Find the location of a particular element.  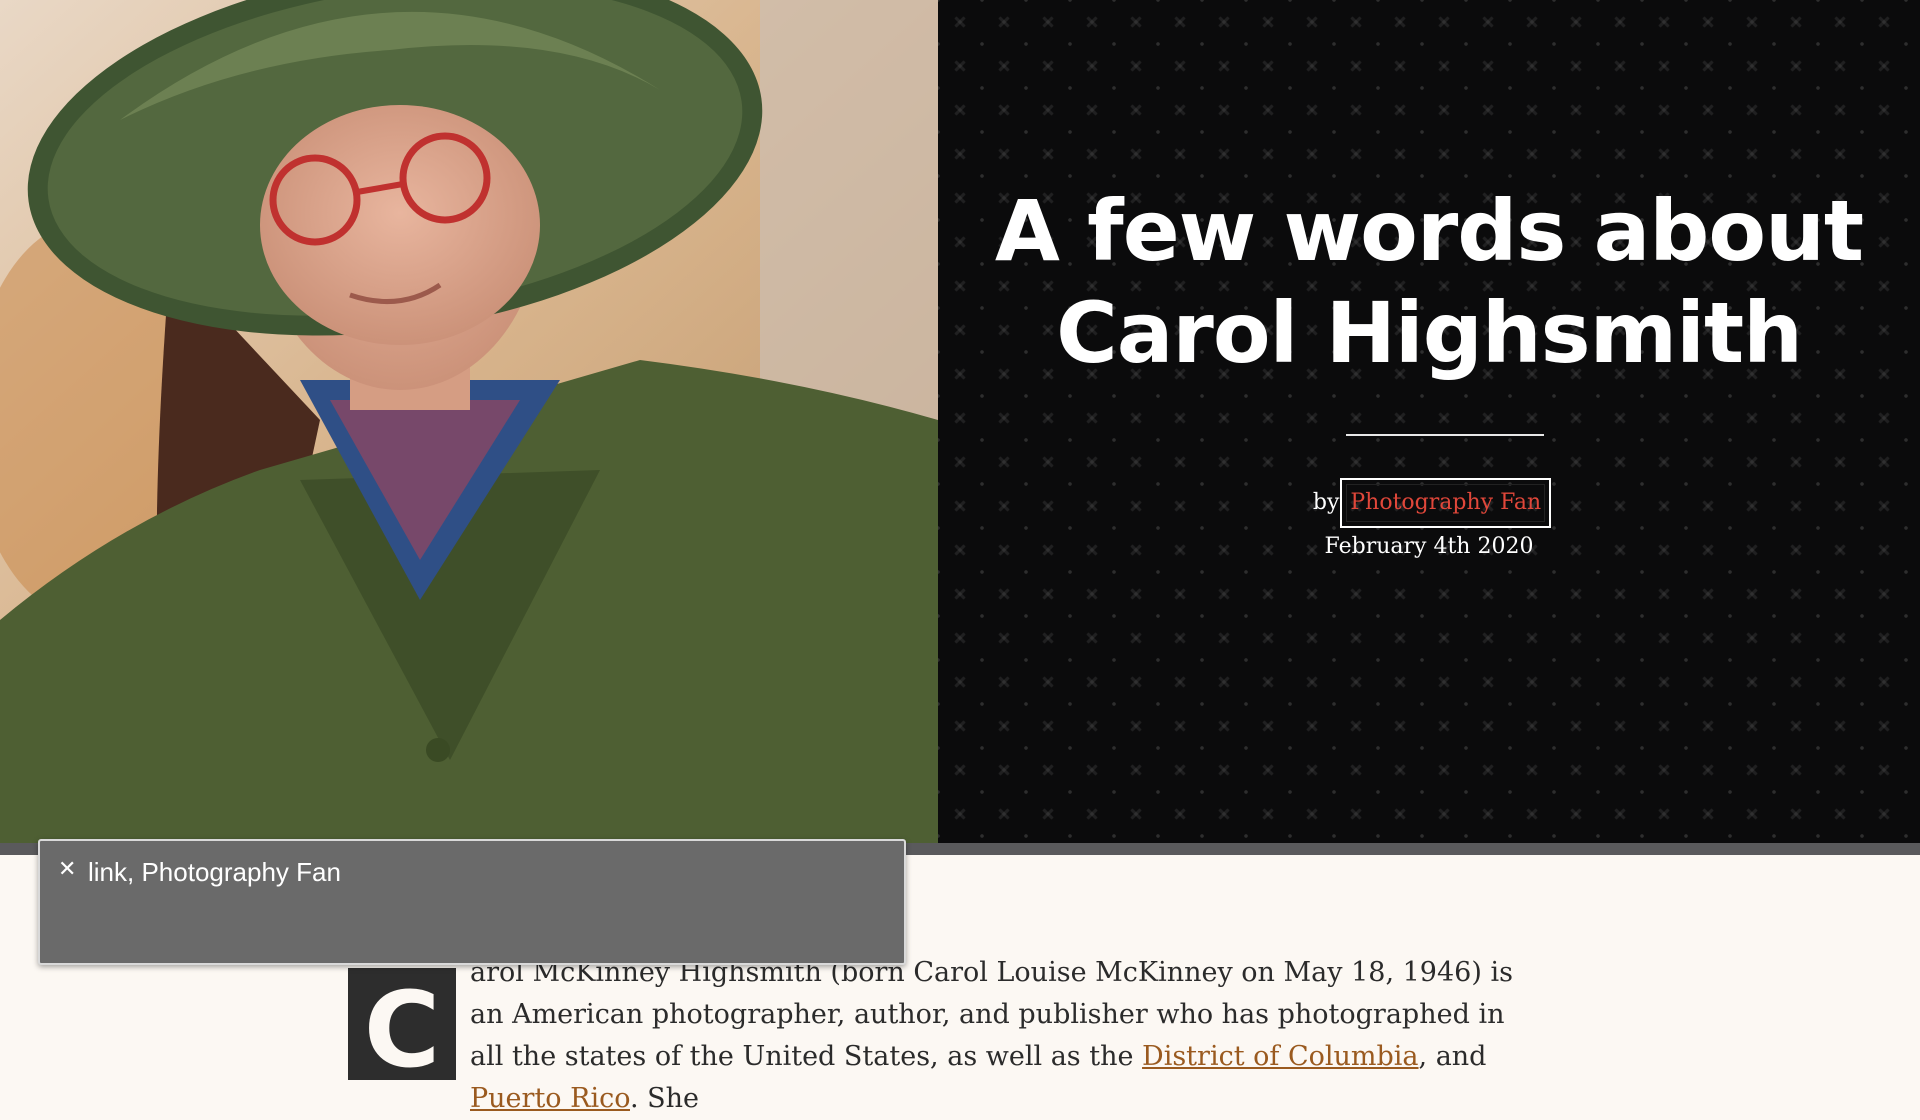

puerto-rico-link: Puerto Rico is located at coordinates (550, 1098).